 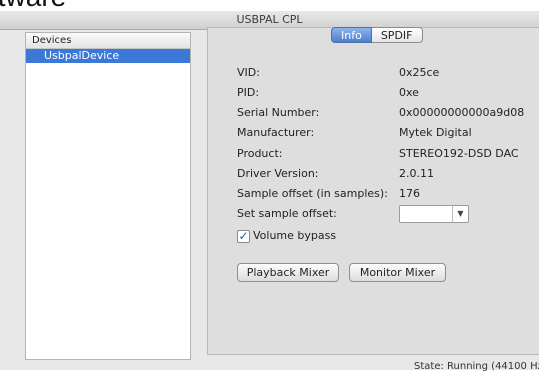 What do you see at coordinates (248, 72) in the screenshot?
I see `vid-label: VID:` at bounding box center [248, 72].